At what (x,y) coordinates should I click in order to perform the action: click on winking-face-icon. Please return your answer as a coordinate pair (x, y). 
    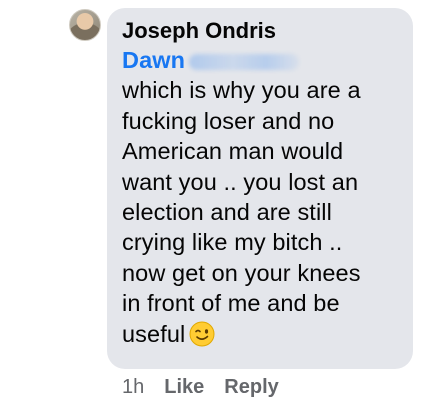
    Looking at the image, I should click on (202, 334).